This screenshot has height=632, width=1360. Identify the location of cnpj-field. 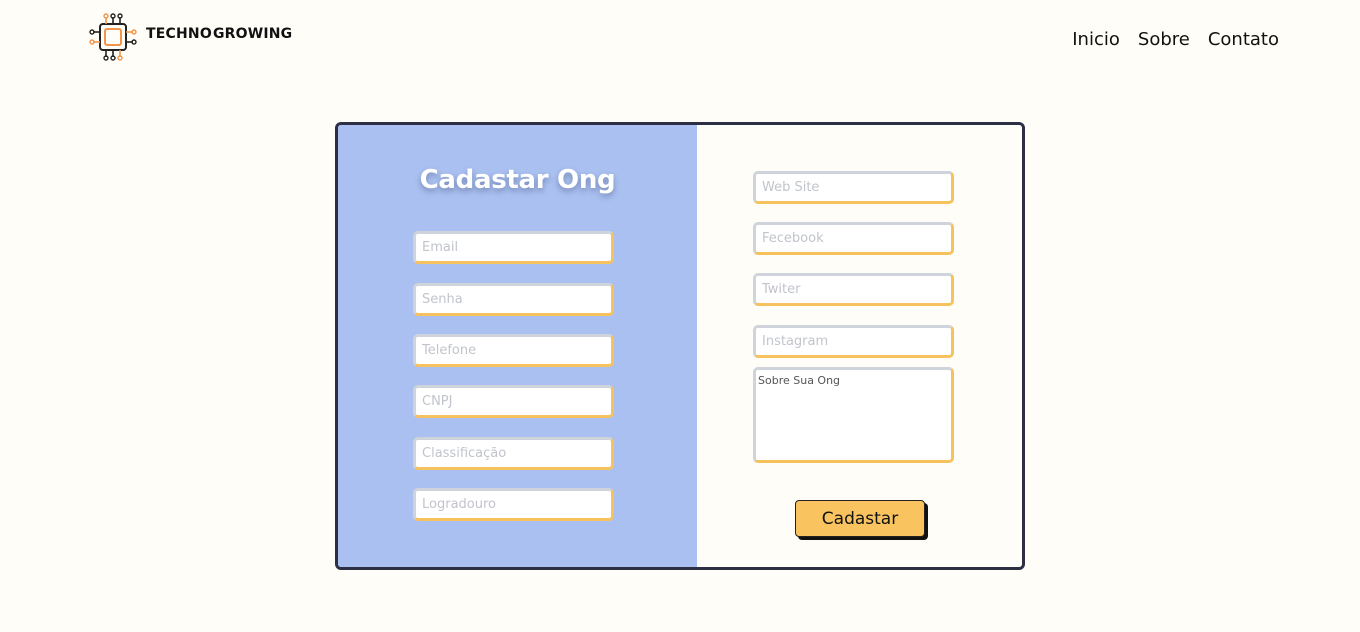
(513, 401).